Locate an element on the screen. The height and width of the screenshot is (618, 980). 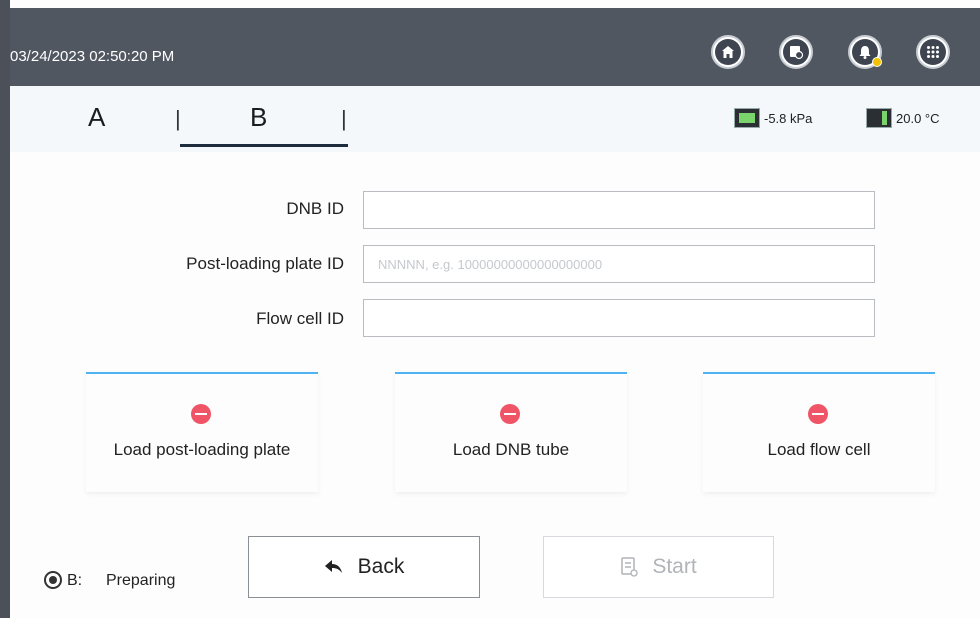
plate-id-label: Post-loading plate ID is located at coordinates (265, 263).